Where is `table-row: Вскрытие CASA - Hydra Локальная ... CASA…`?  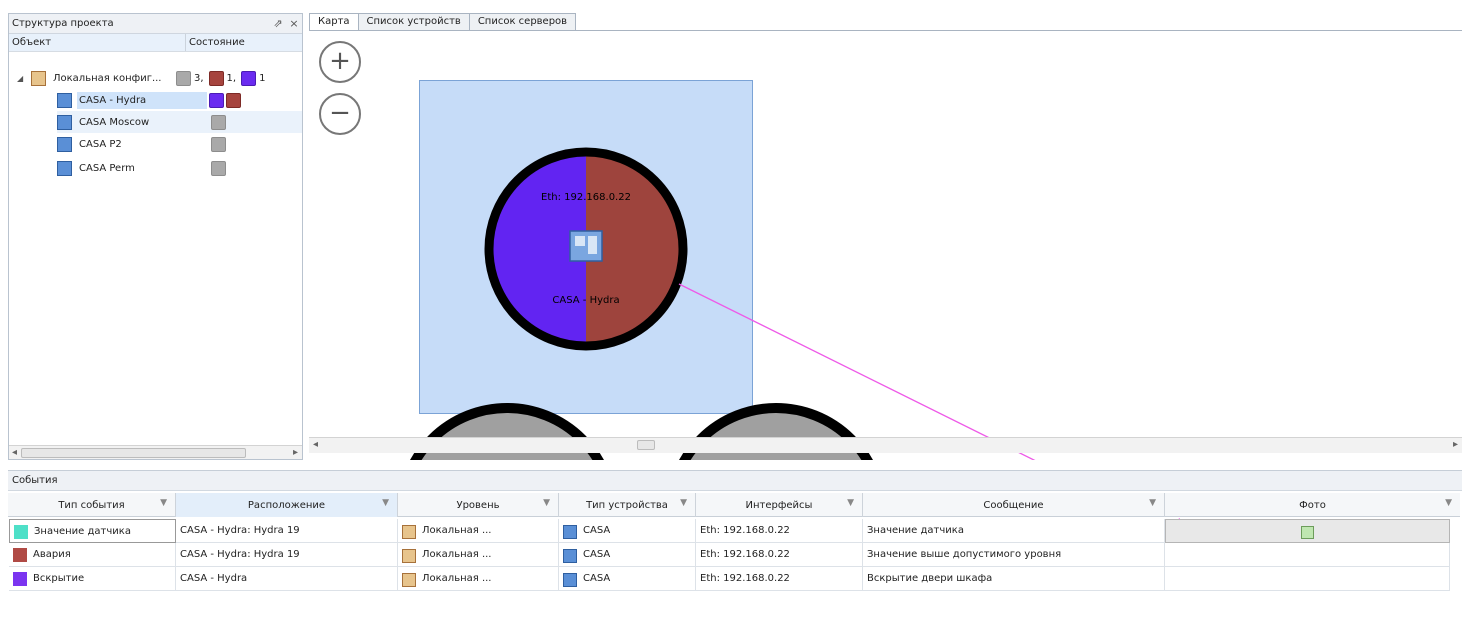
table-row: Вскрытие CASA - Hydra Локальная ... CASA… is located at coordinates (729, 579).